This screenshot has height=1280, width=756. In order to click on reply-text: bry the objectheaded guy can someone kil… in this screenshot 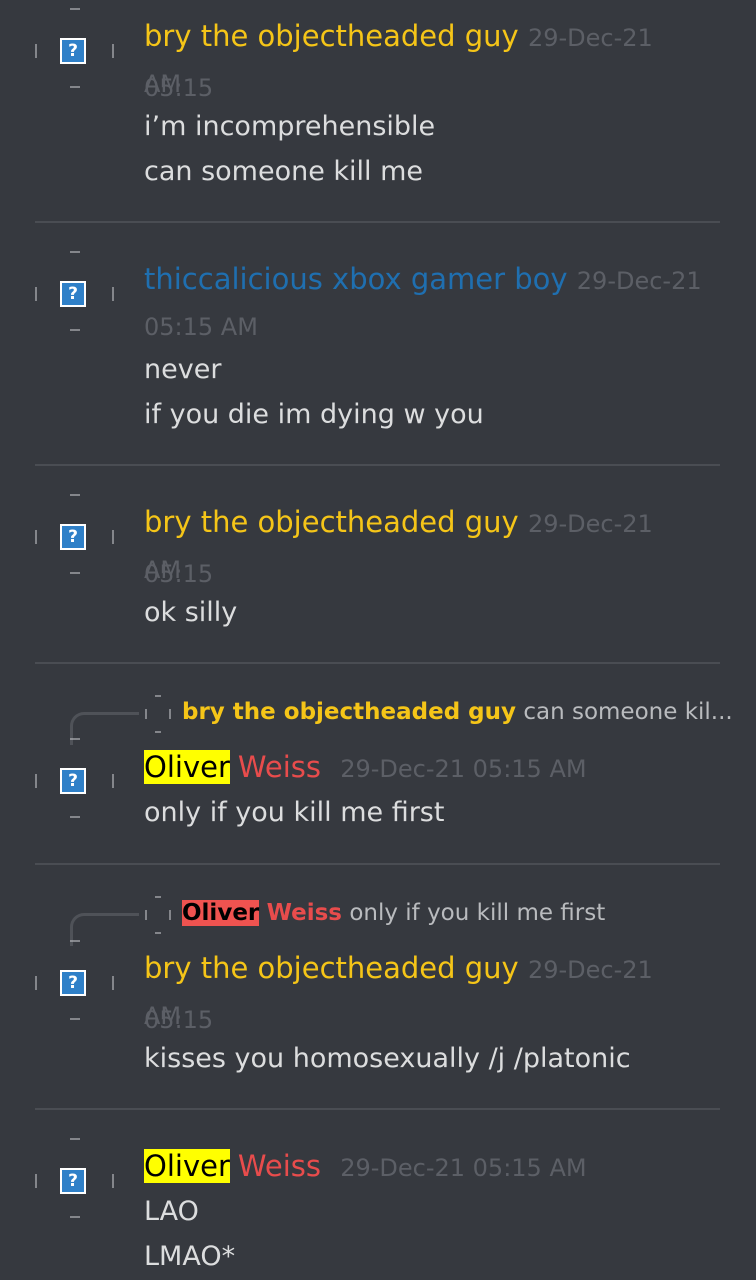, I will do `click(457, 712)`.